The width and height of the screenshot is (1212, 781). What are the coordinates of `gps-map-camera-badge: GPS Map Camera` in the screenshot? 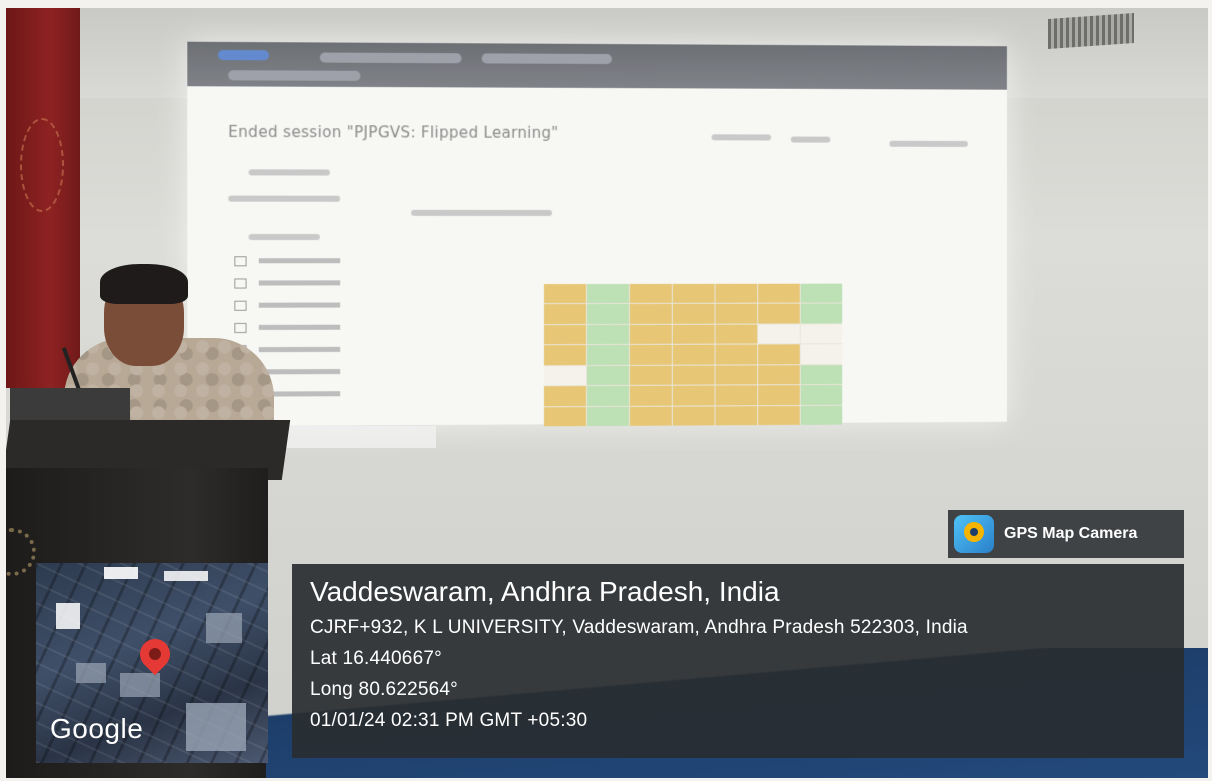 It's located at (1066, 534).